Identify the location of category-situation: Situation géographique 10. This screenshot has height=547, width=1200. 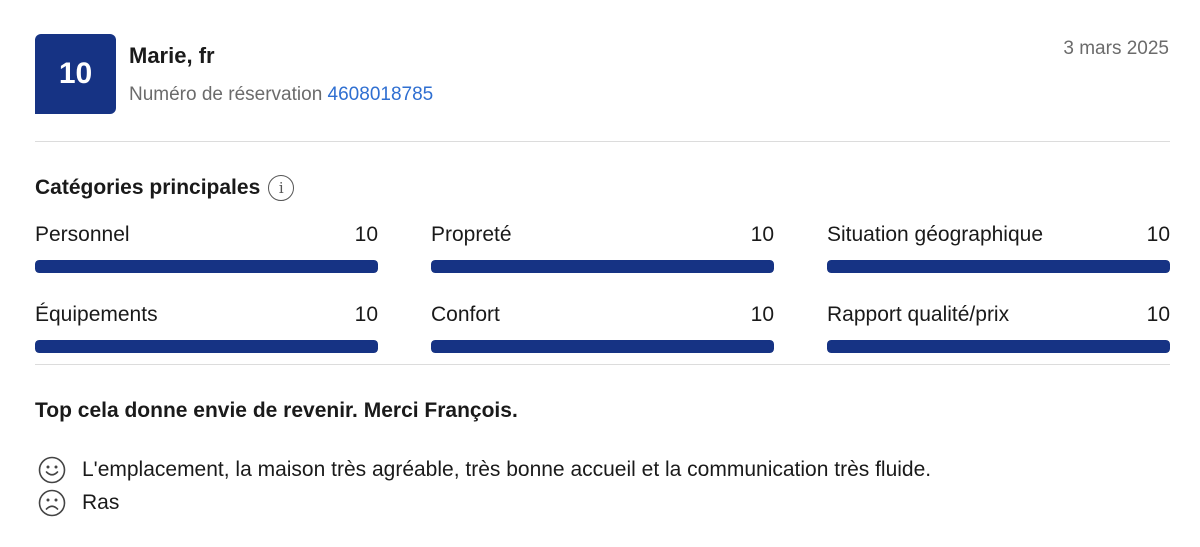
(998, 248).